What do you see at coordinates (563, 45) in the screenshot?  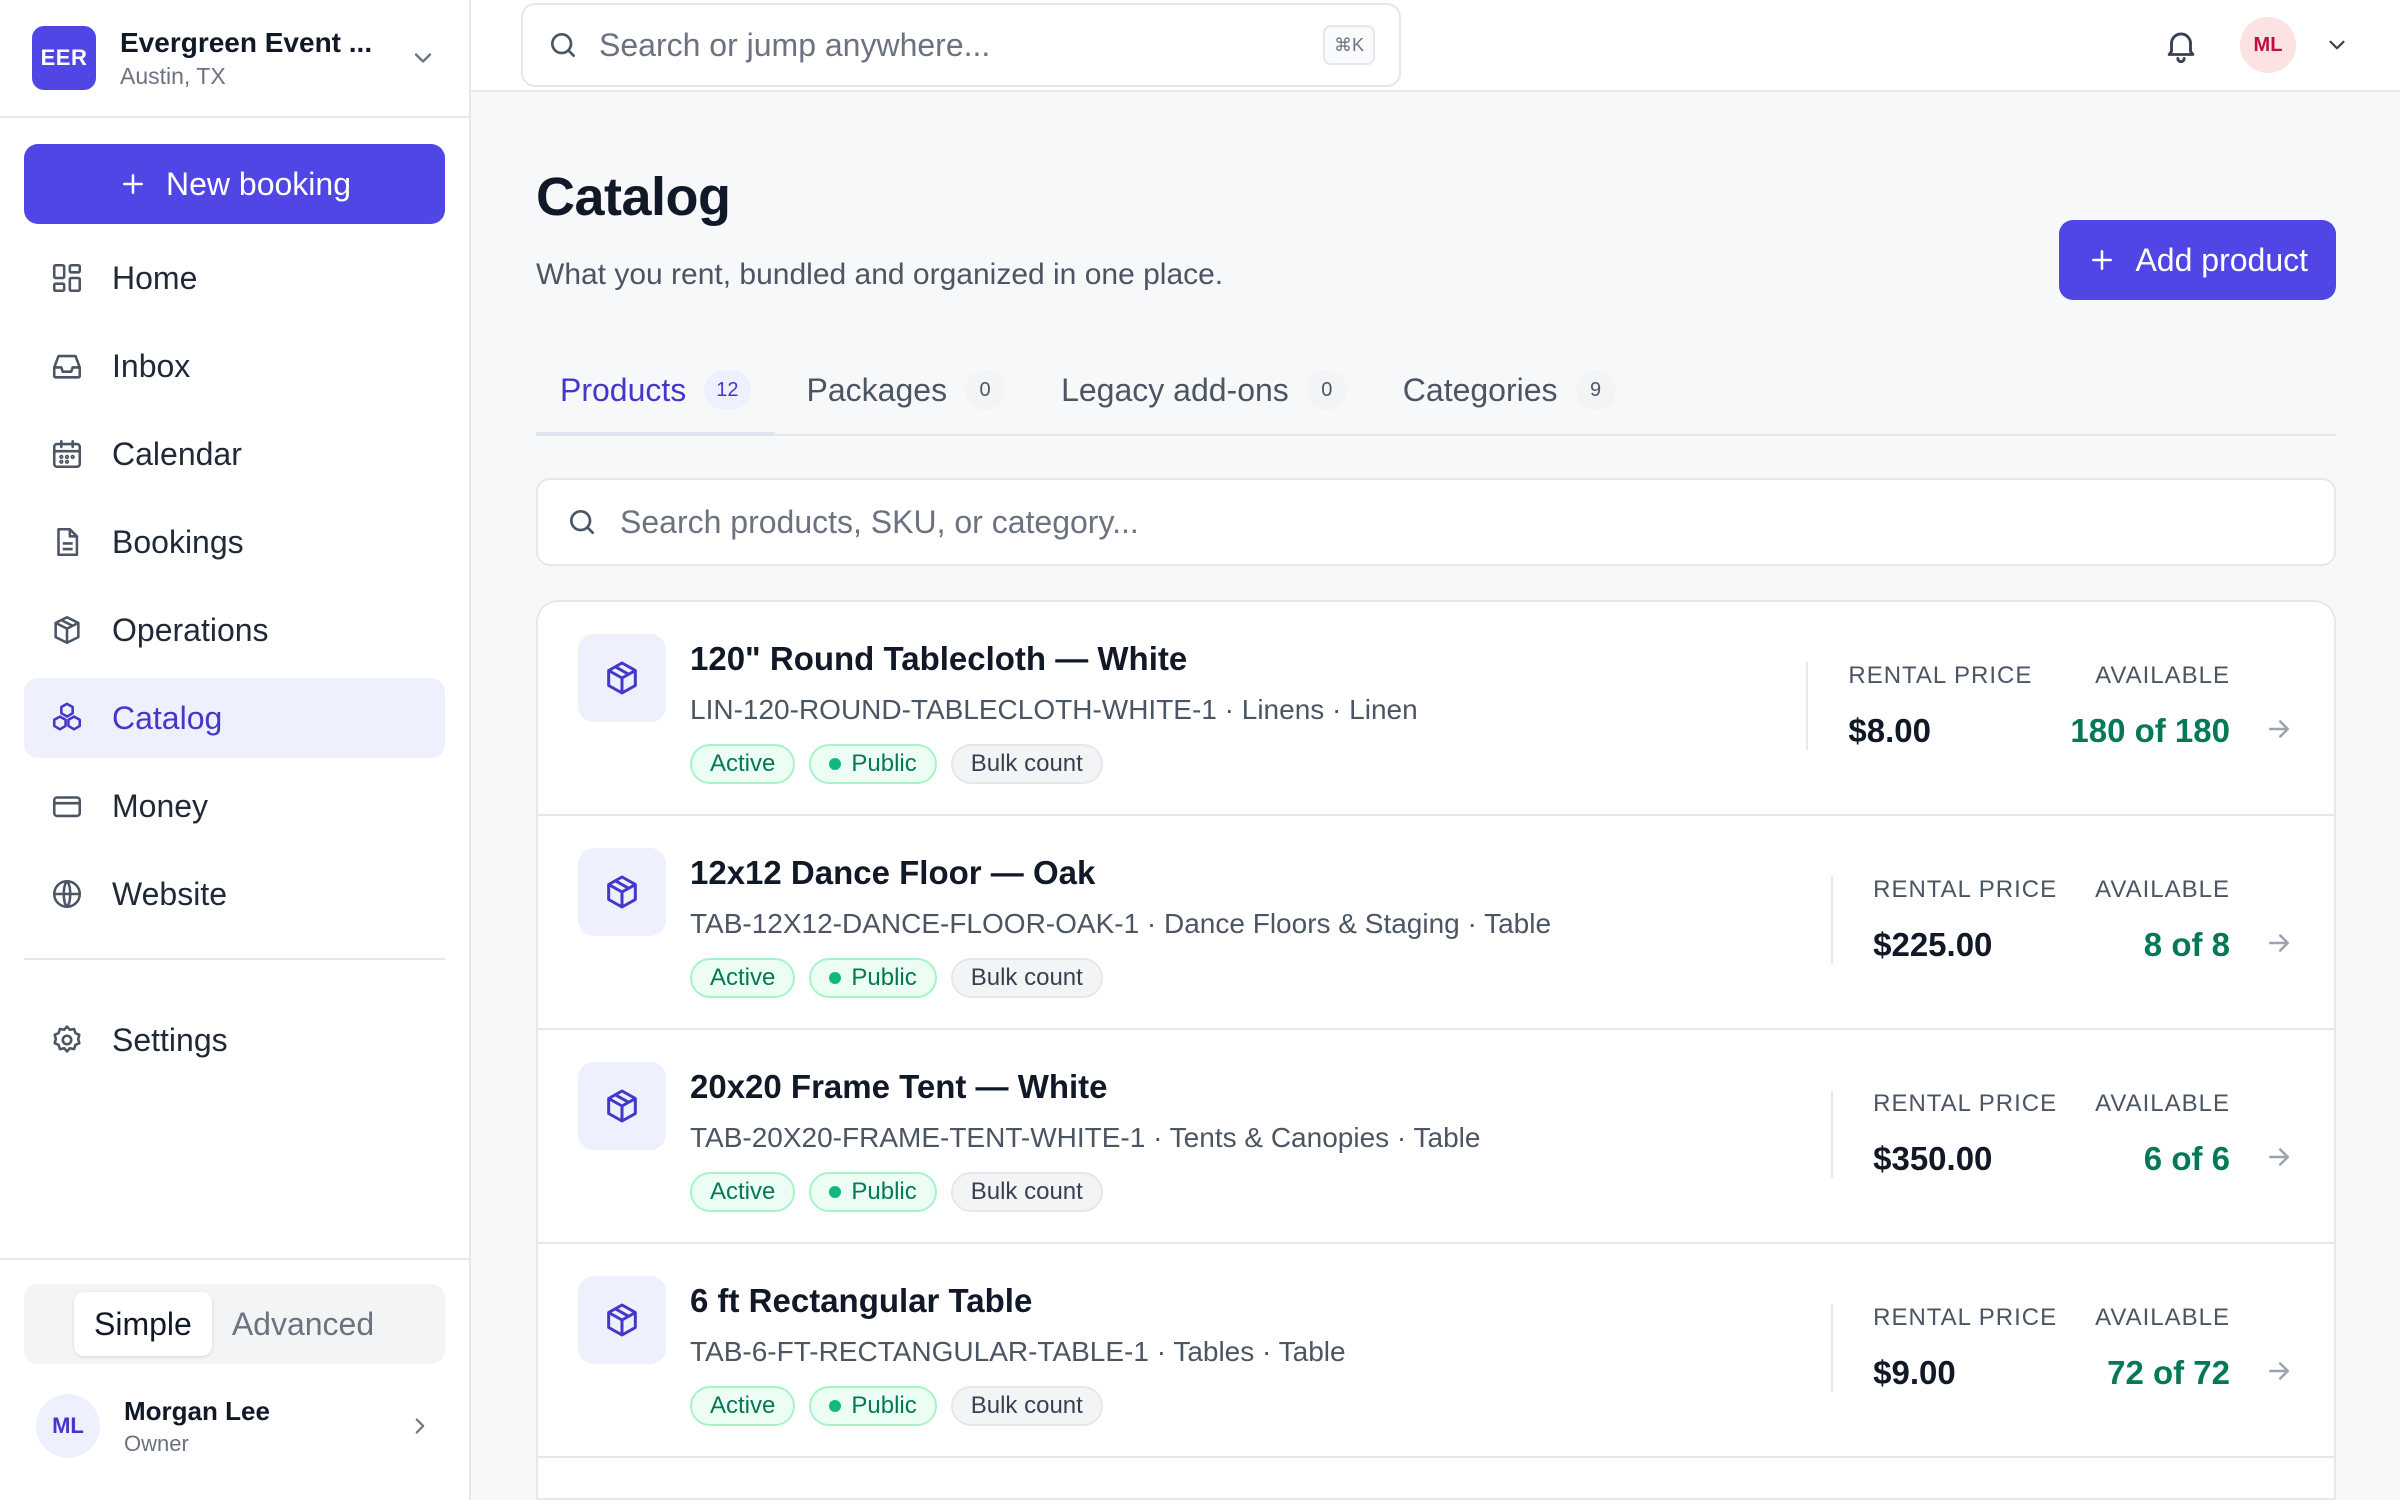 I see `search-icon` at bounding box center [563, 45].